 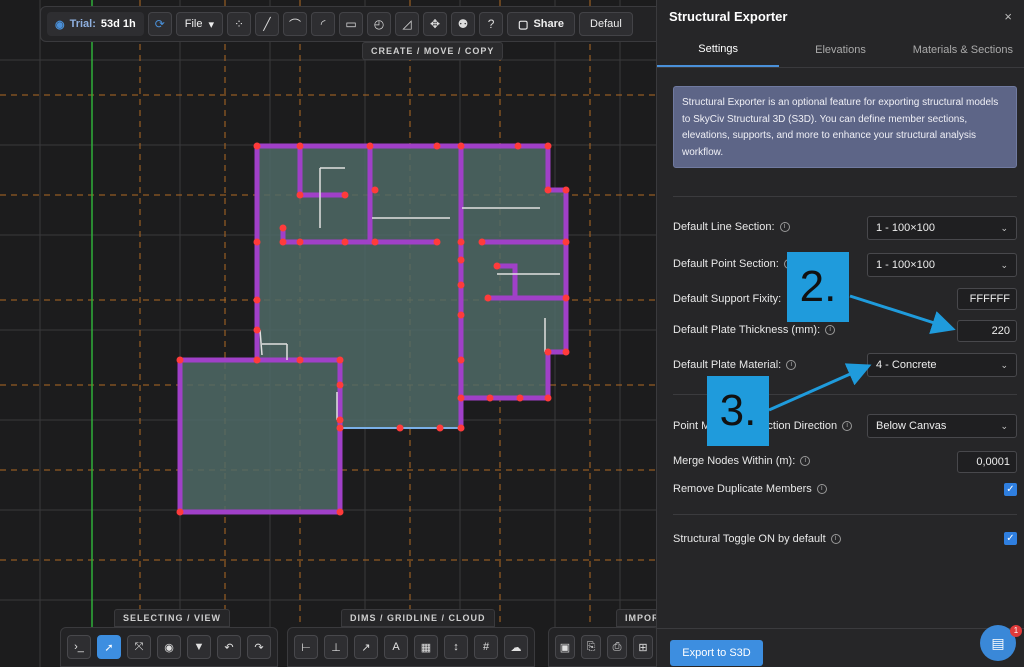 I want to click on export-to-s3d-button: Export to S3D, so click(x=716, y=653).